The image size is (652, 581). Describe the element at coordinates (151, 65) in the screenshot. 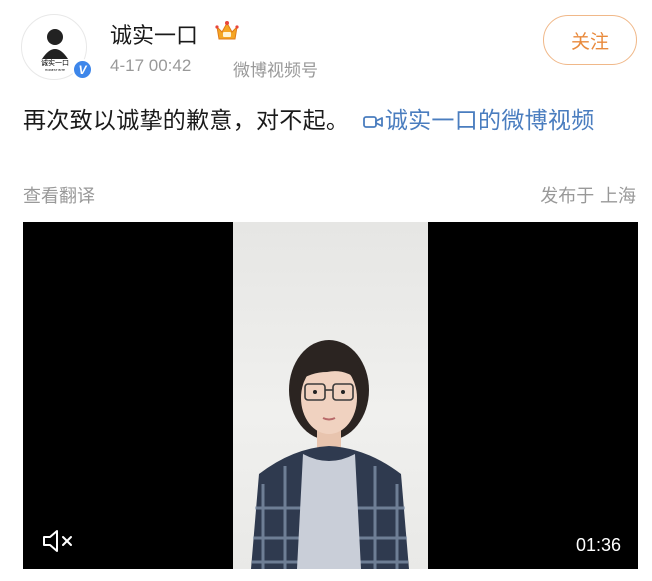

I see `post-time: 4-17 00:42` at that location.